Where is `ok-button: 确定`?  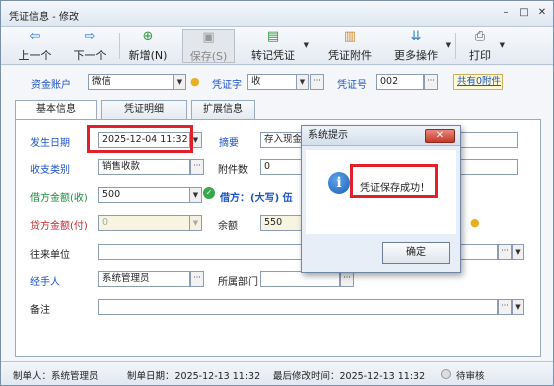 ok-button: 确定 is located at coordinates (416, 253).